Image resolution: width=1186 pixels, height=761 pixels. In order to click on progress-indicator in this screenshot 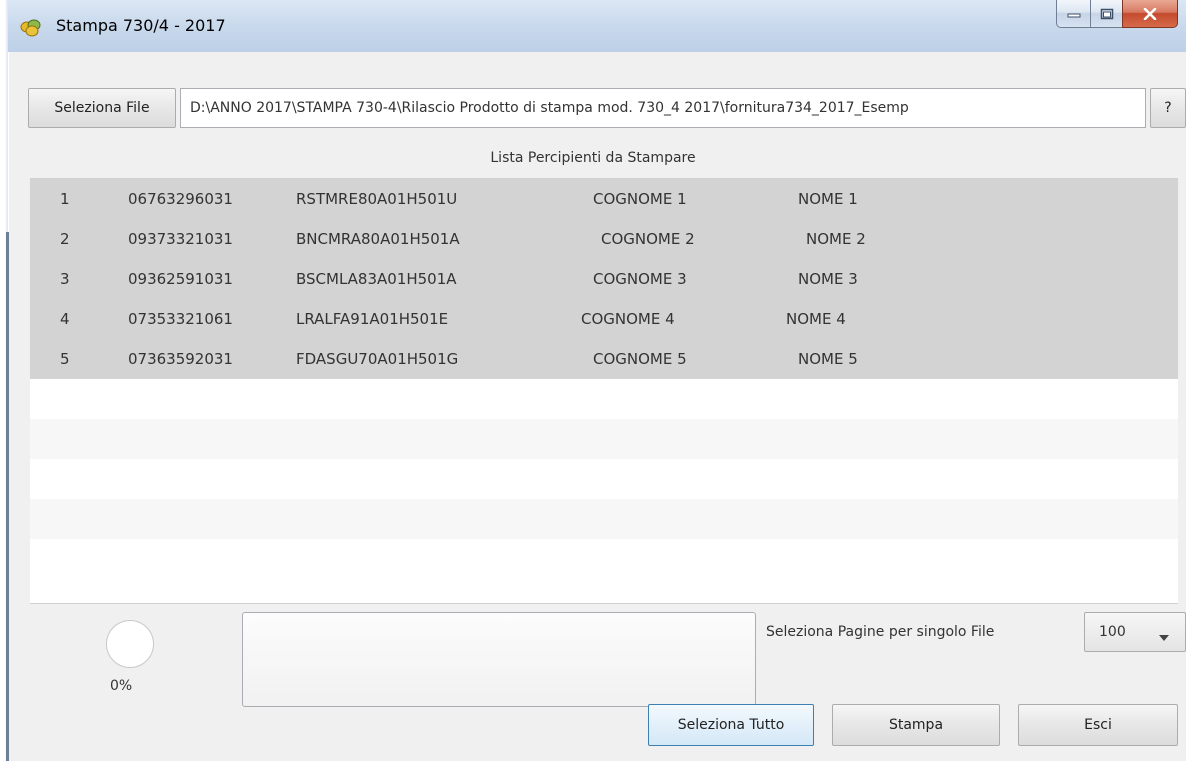, I will do `click(130, 644)`.